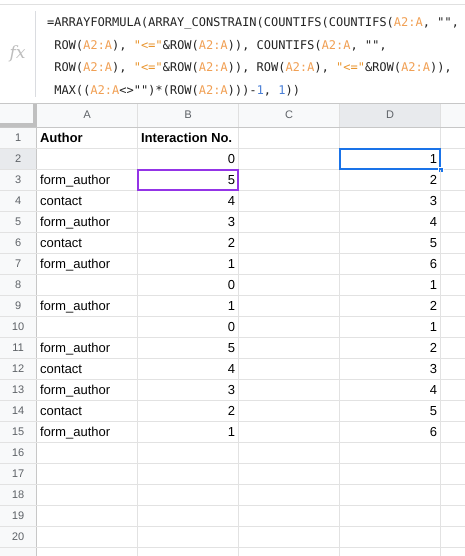 Image resolution: width=465 pixels, height=556 pixels. What do you see at coordinates (18, 243) in the screenshot?
I see `row-header: 6` at bounding box center [18, 243].